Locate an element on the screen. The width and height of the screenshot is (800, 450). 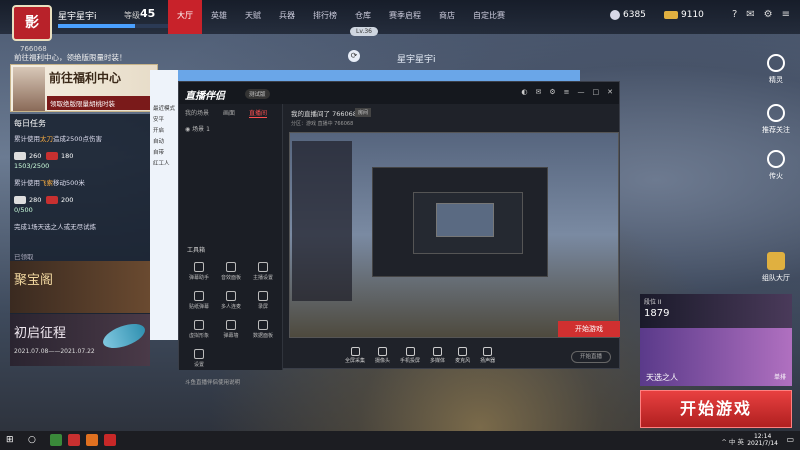
back-list-item: 自动 is located at coordinates (158, 141).